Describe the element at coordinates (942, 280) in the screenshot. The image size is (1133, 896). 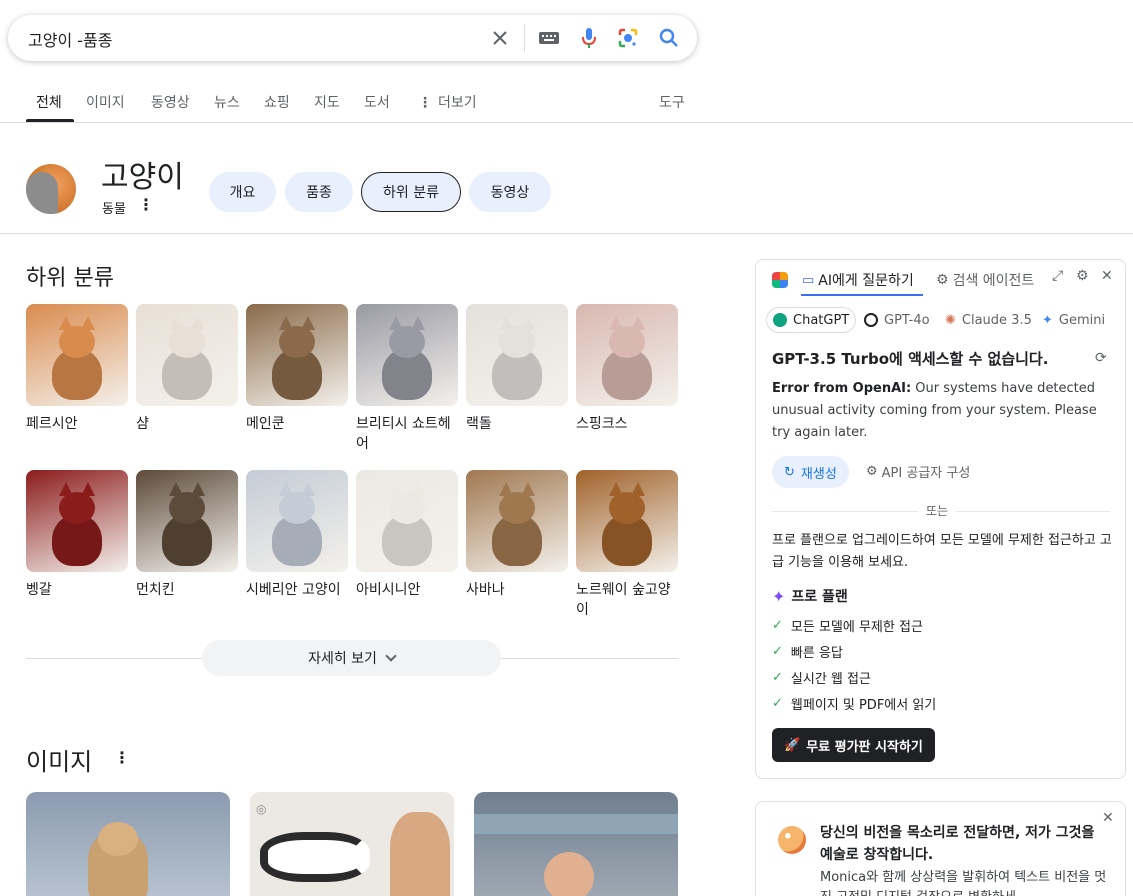
I see `gear-icon: ⚙` at that location.